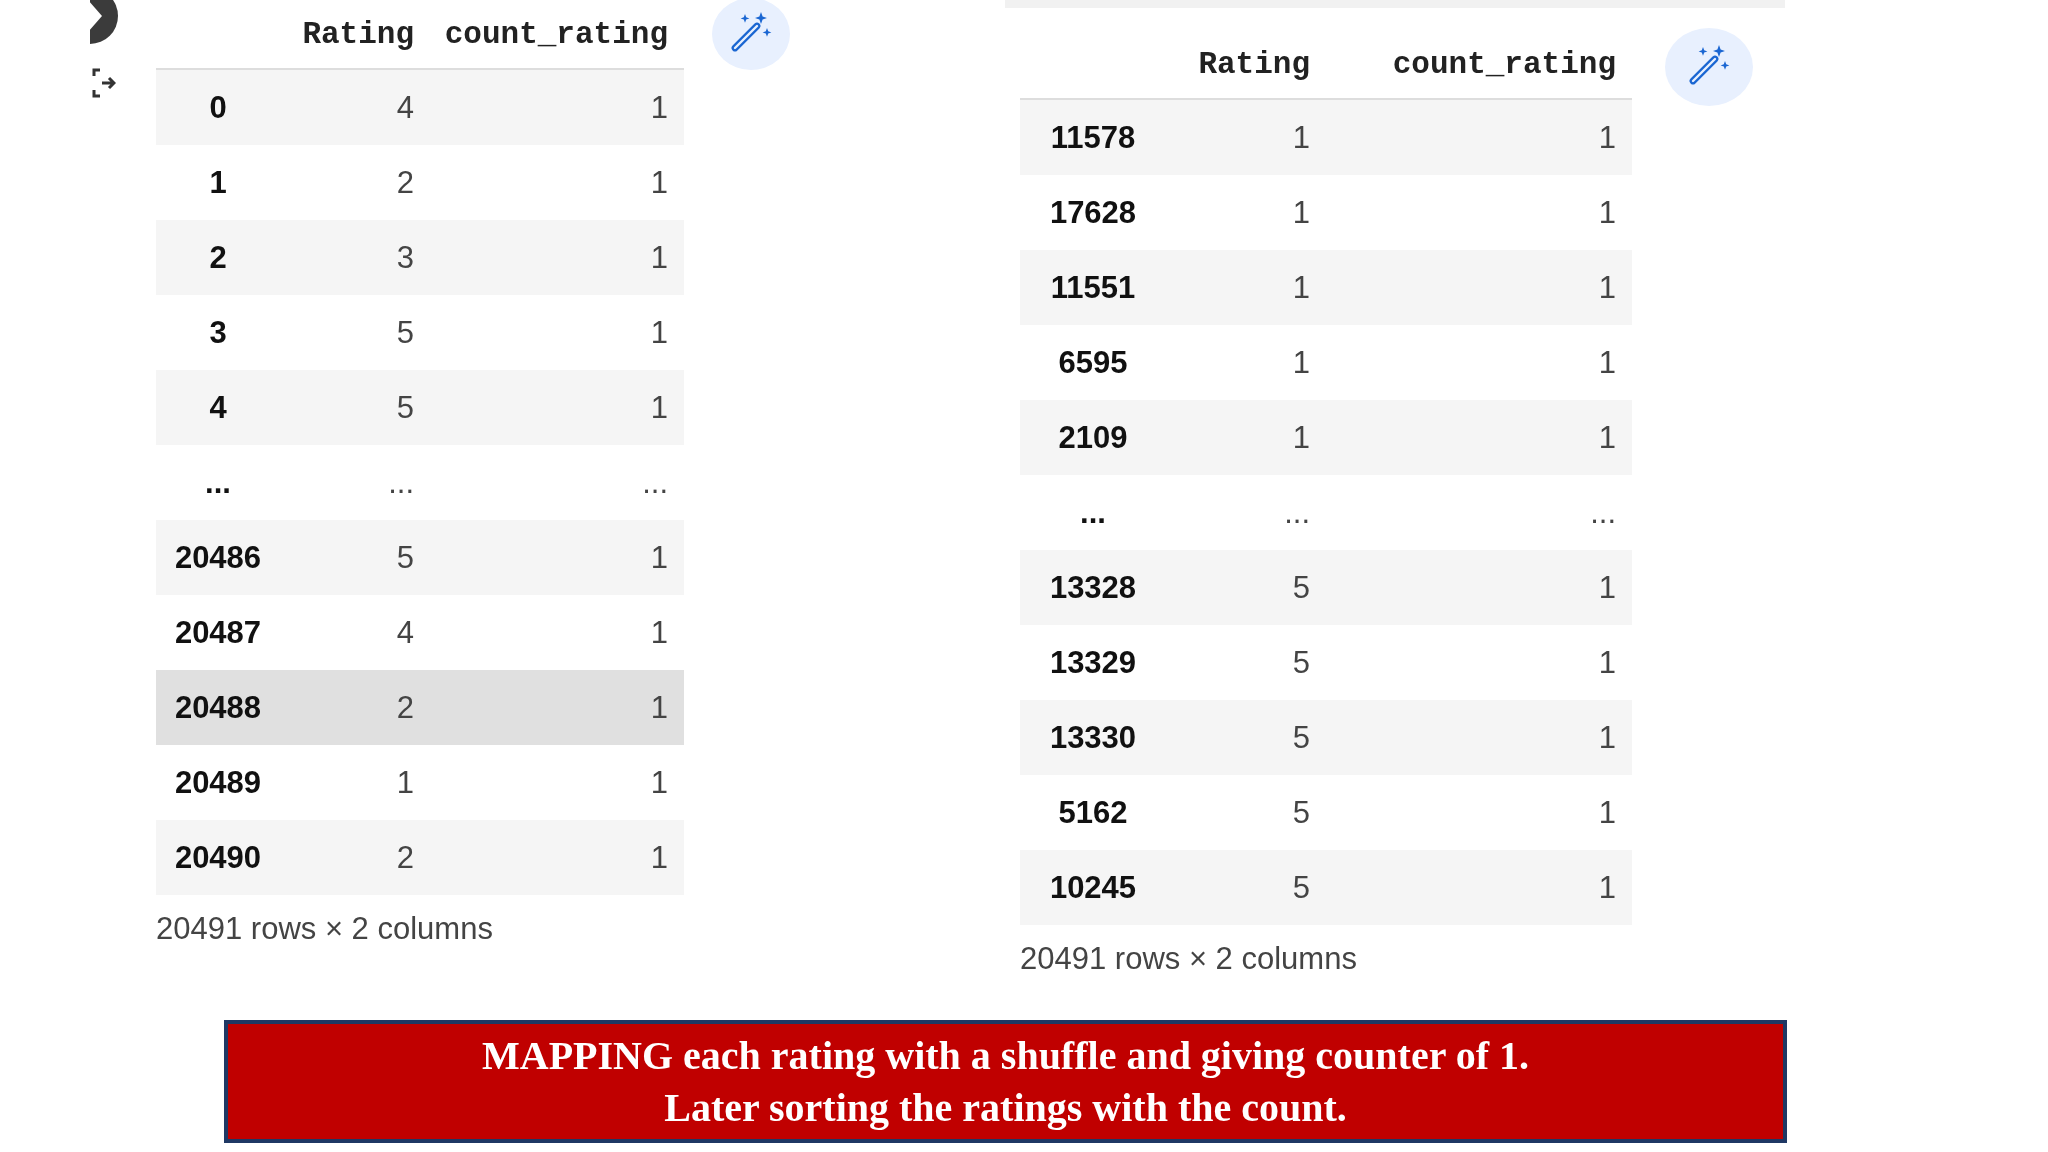 This screenshot has height=1152, width=2048. What do you see at coordinates (1093, 737) in the screenshot?
I see `row-index: 13330` at bounding box center [1093, 737].